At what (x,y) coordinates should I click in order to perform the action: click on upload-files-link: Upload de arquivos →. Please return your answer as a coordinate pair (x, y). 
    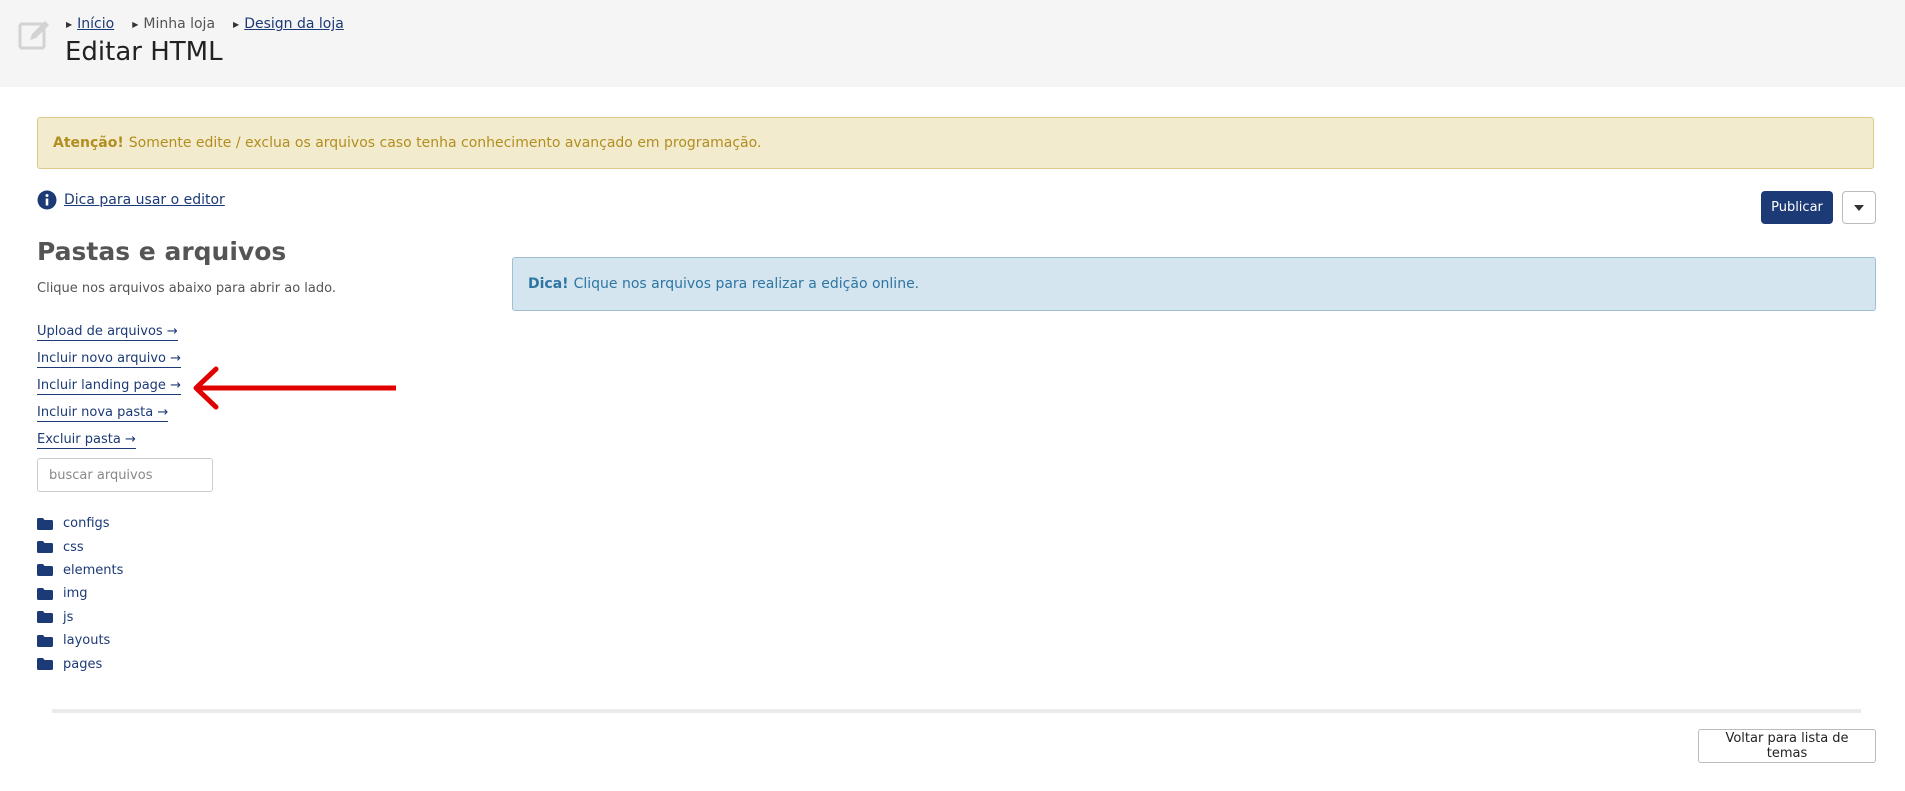
    Looking at the image, I should click on (109, 334).